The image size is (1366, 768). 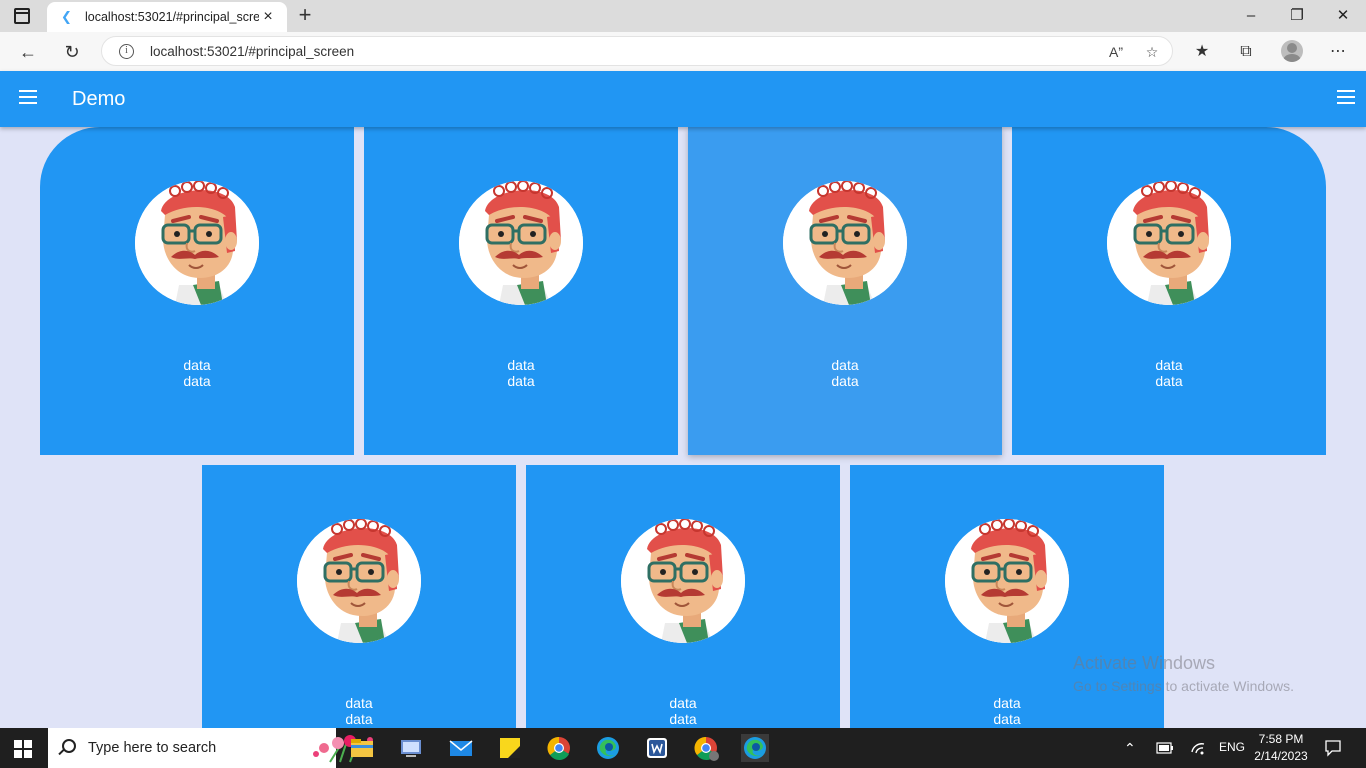 What do you see at coordinates (657, 748) in the screenshot?
I see `word-icon` at bounding box center [657, 748].